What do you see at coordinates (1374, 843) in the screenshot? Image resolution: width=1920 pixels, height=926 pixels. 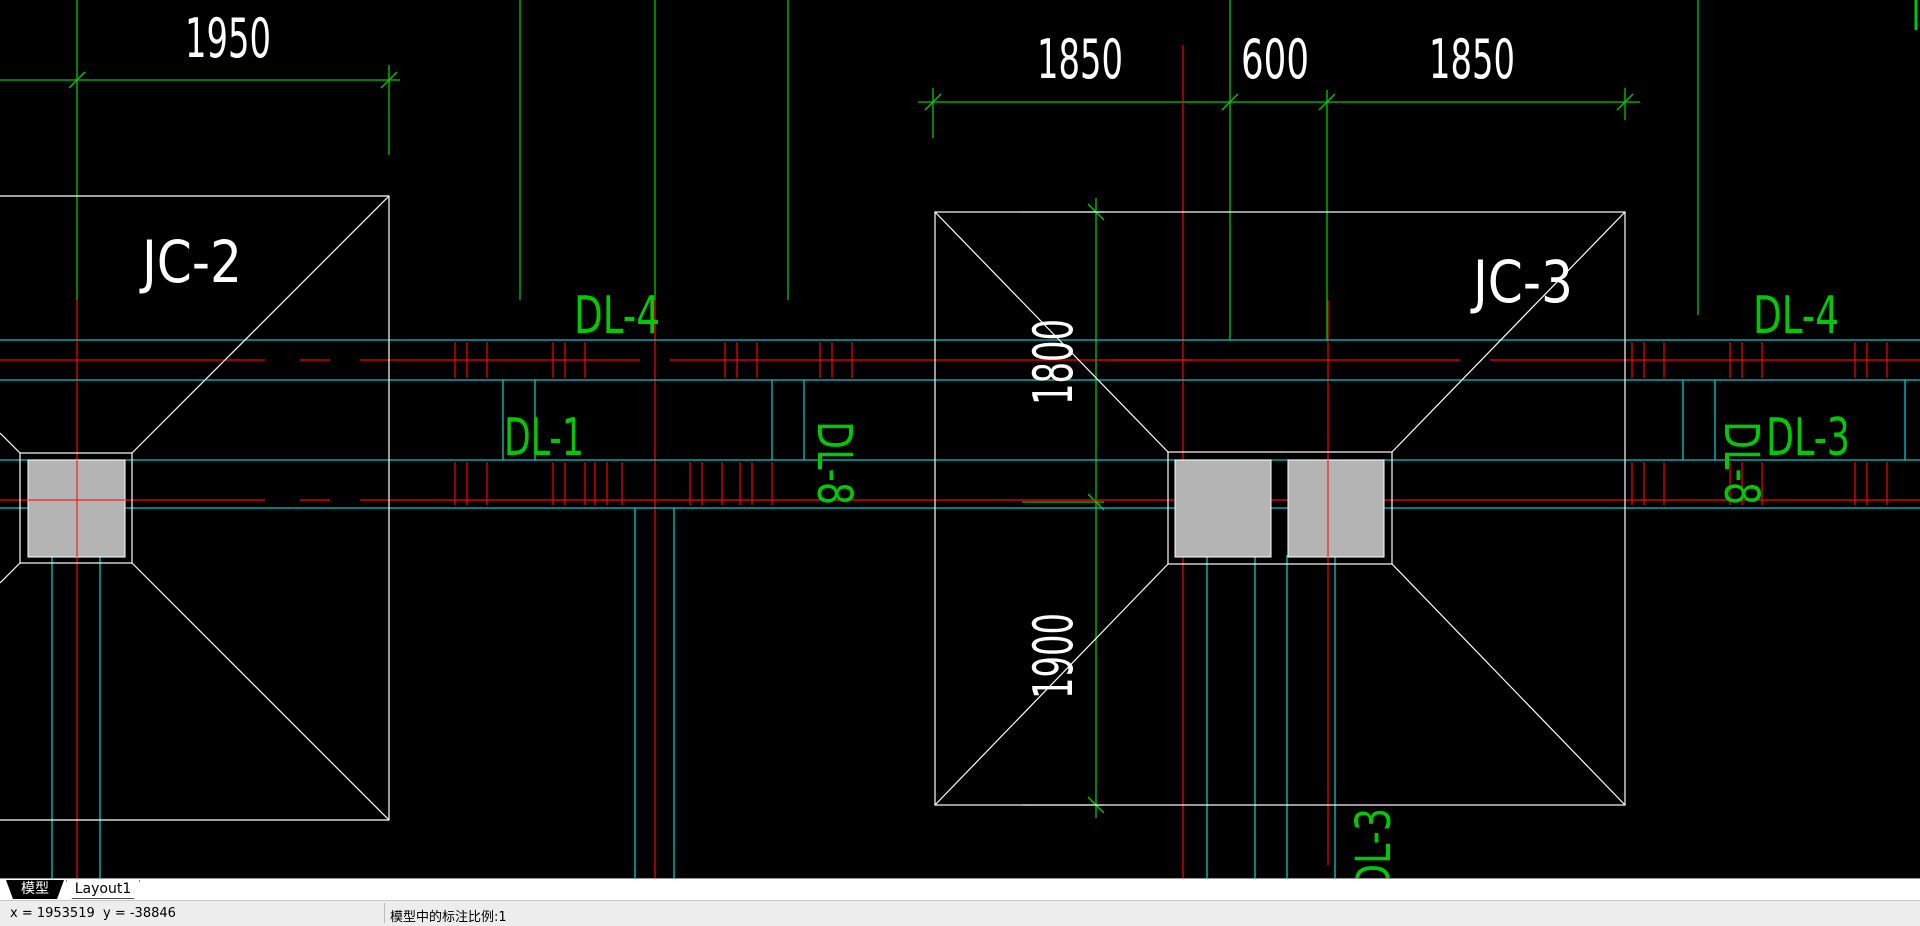 I see `label-dl3-bottom: DL-3` at bounding box center [1374, 843].